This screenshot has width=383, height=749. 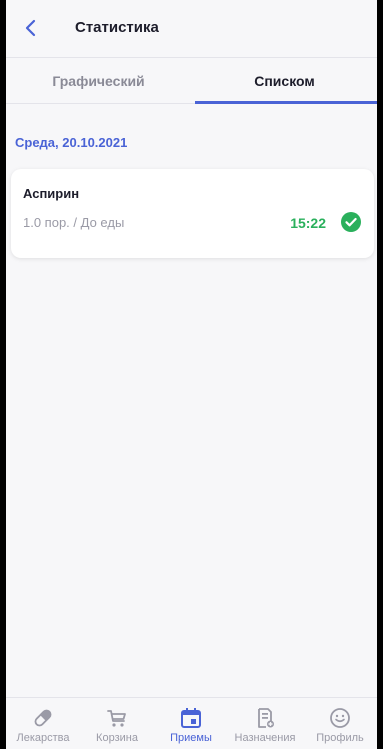 What do you see at coordinates (98, 81) in the screenshot?
I see `tab-graphic: Графический` at bounding box center [98, 81].